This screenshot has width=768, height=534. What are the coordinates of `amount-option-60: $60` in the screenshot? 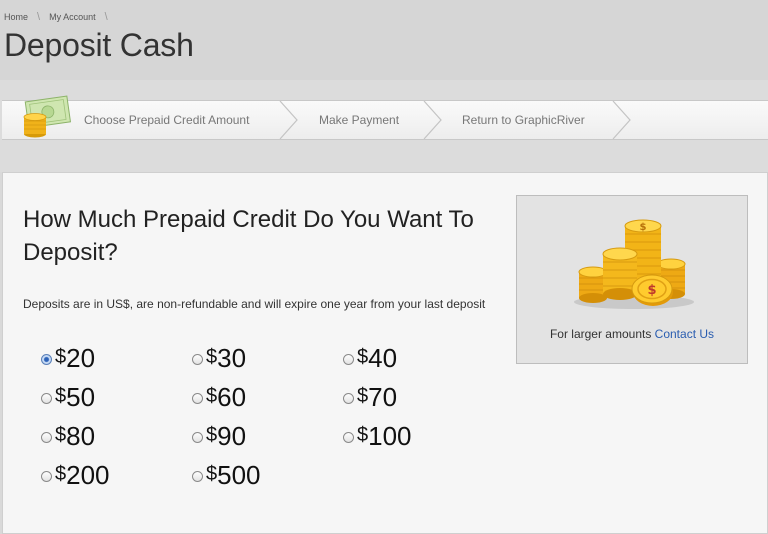 It's located at (219, 398).